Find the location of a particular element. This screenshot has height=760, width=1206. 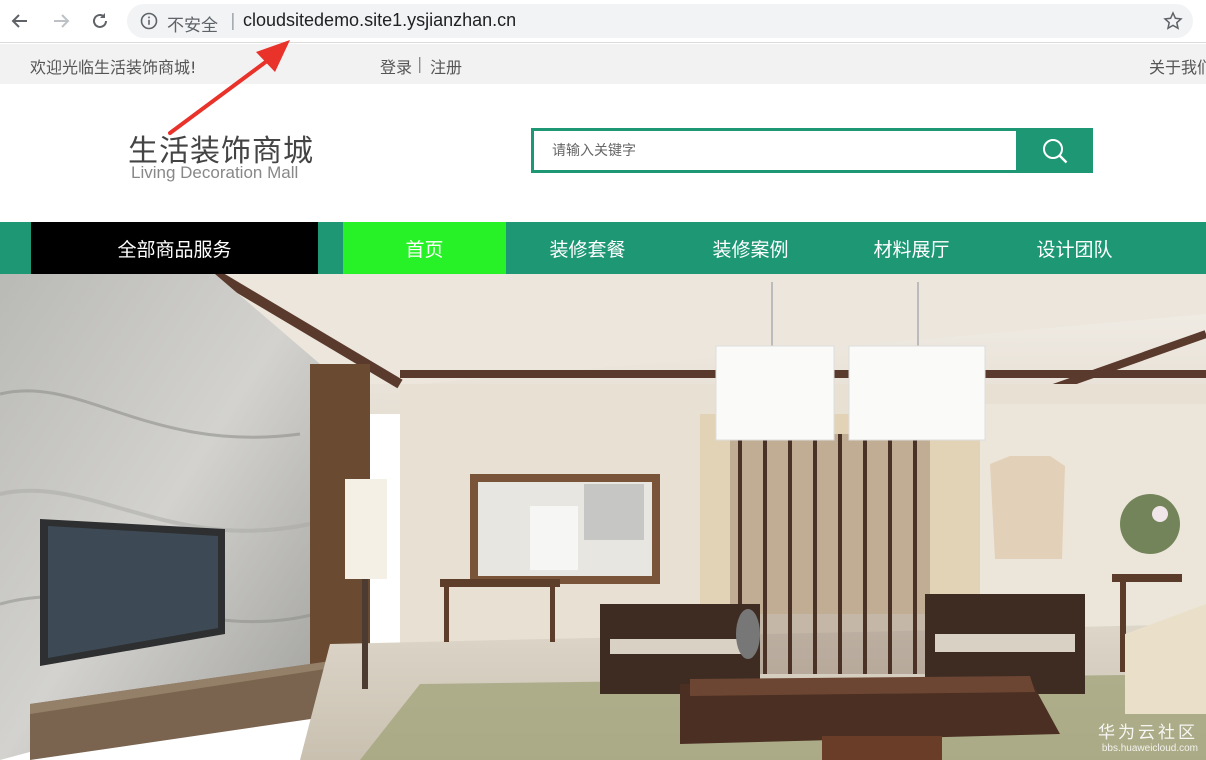

watermark: 华为云社区 bbs.huaweicloud.com is located at coordinates (1148, 736).